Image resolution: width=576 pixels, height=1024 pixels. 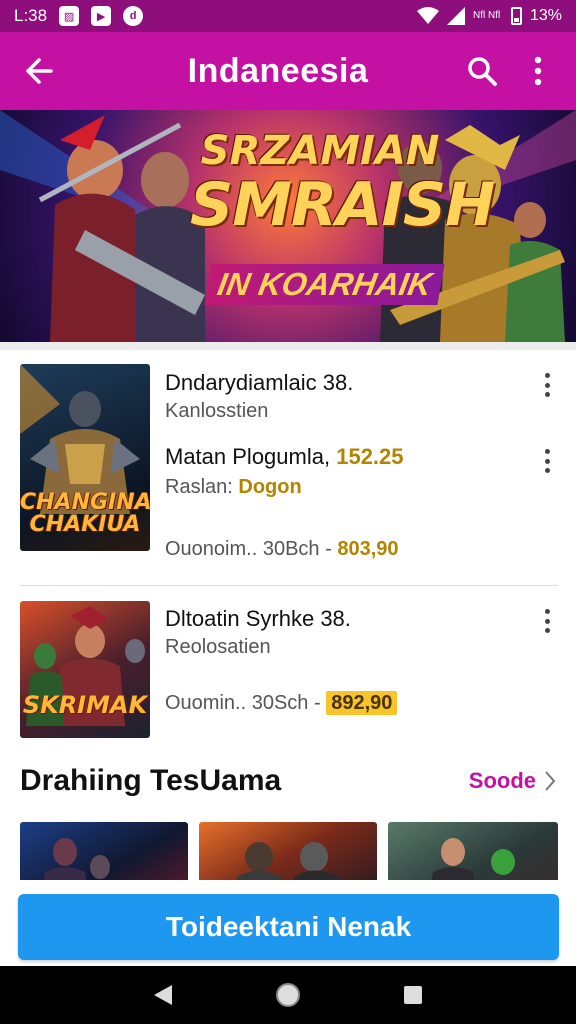 What do you see at coordinates (85, 513) in the screenshot?
I see `thumbnail-title: CHANGINA CHAKIUA` at bounding box center [85, 513].